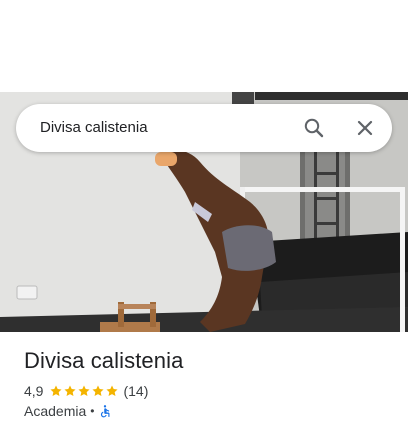 The width and height of the screenshot is (408, 424). I want to click on search-icon, so click(314, 128).